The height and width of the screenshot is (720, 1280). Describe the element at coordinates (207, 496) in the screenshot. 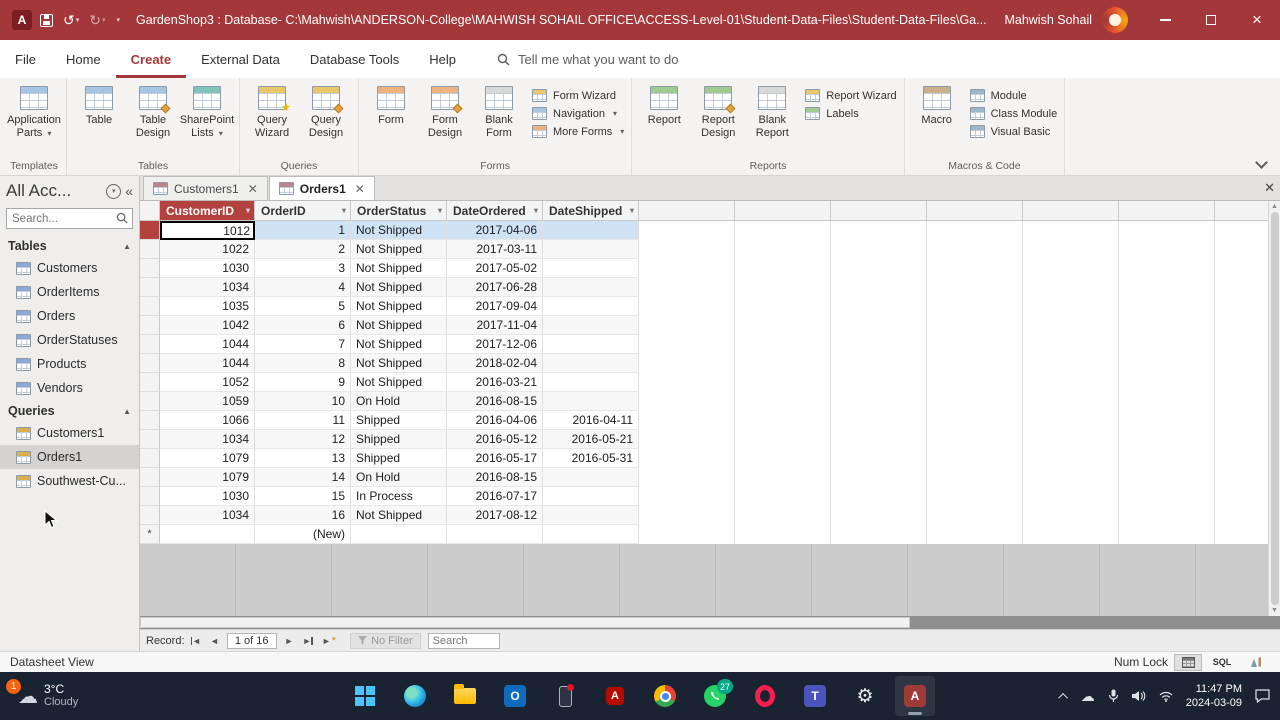

I see `cell: 1030` at that location.